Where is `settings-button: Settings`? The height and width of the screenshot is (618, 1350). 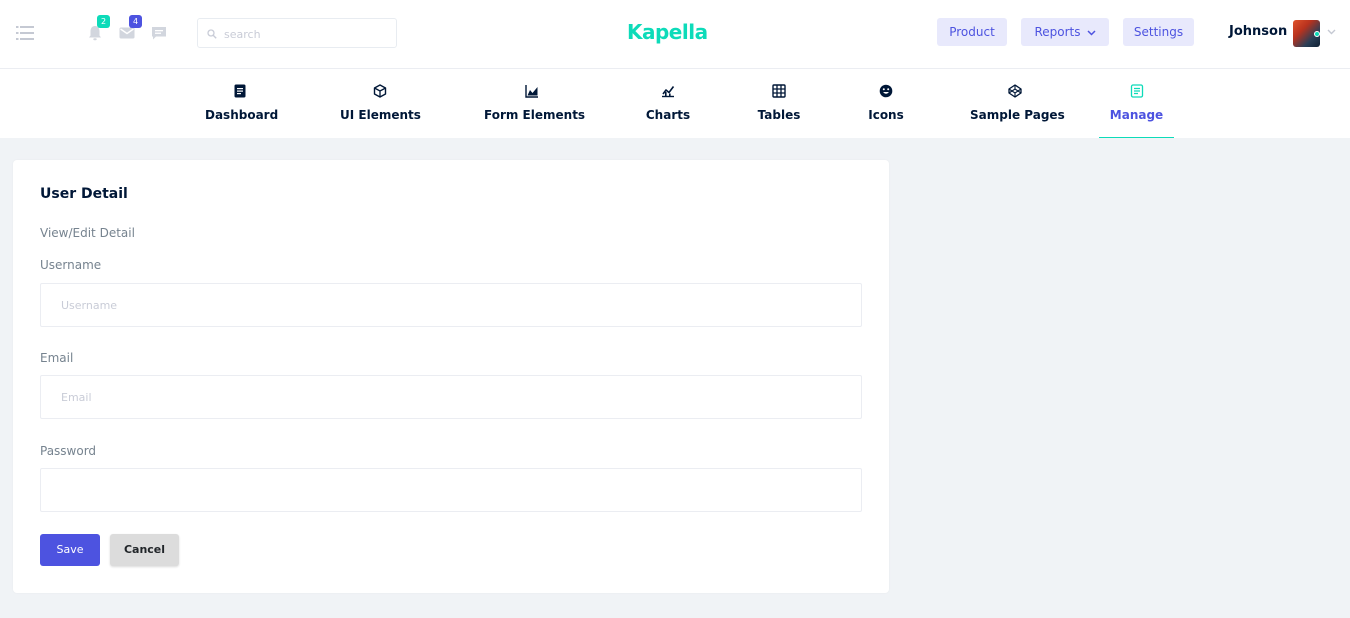 settings-button: Settings is located at coordinates (1158, 32).